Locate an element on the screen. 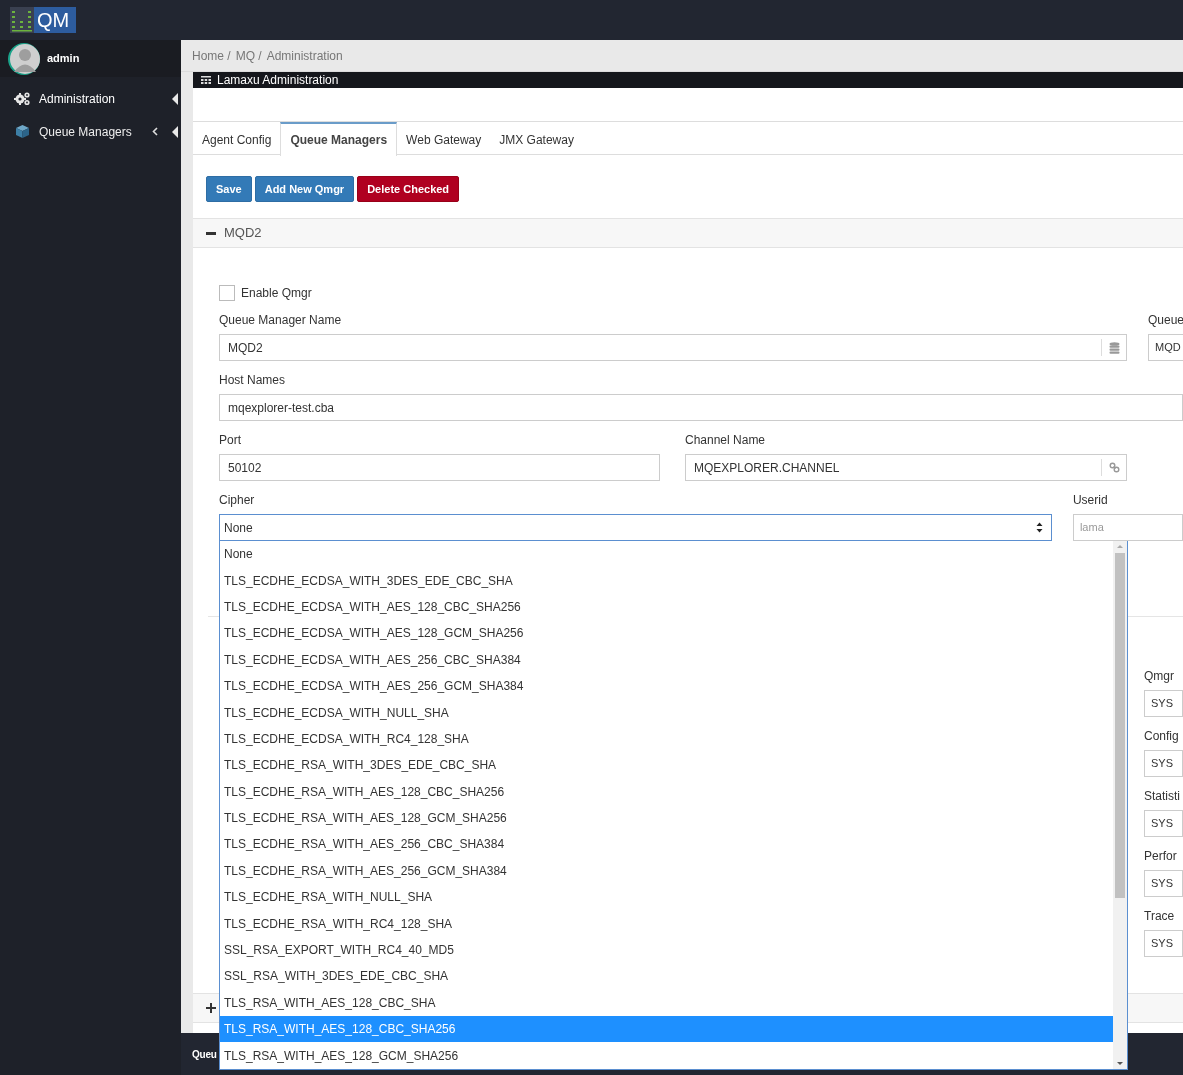 The image size is (1183, 1075). field-label: Perfor is located at coordinates (1161, 856).